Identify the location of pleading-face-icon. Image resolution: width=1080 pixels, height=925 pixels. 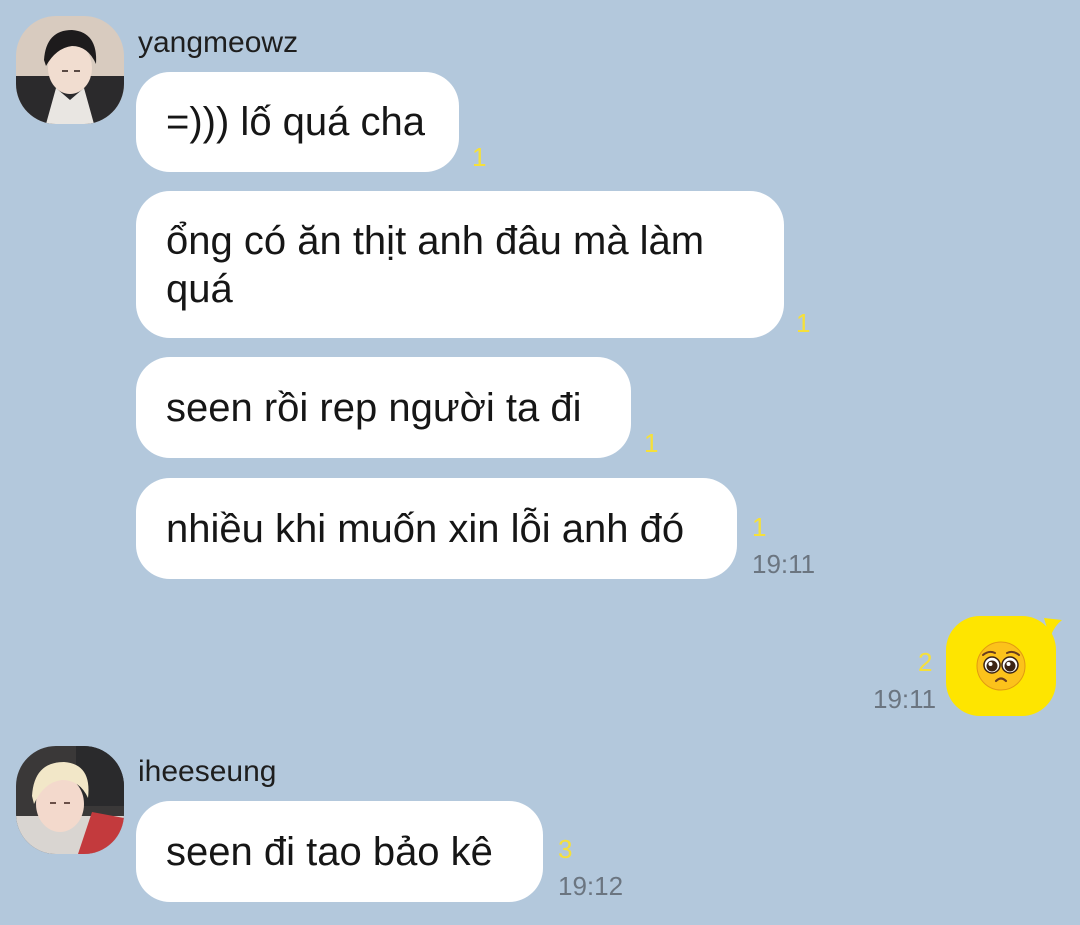
(1001, 666).